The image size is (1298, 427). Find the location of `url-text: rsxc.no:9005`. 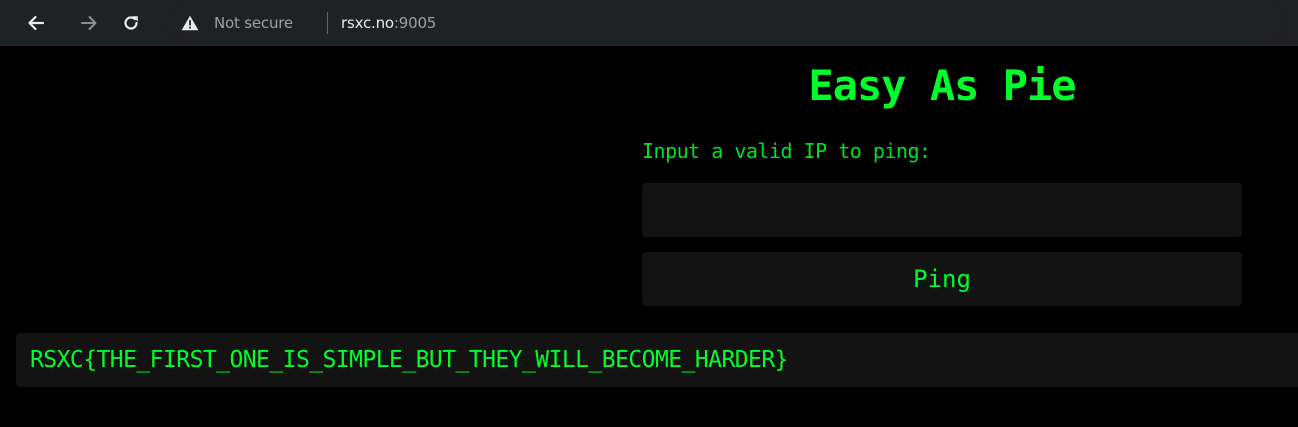

url-text: rsxc.no:9005 is located at coordinates (388, 23).